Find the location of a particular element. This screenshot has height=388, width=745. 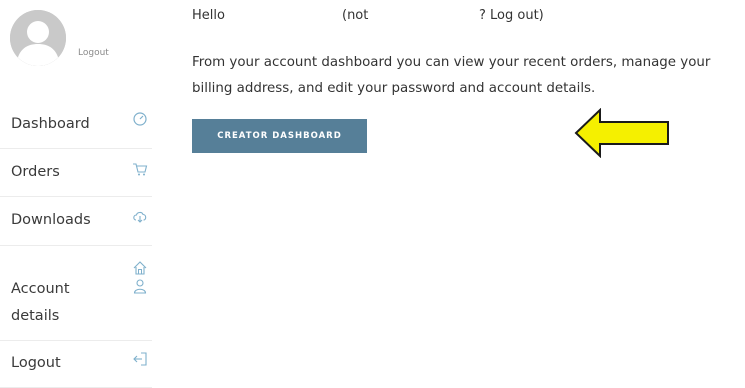

nav-label-dashboard: Dashboard is located at coordinates (50, 124).